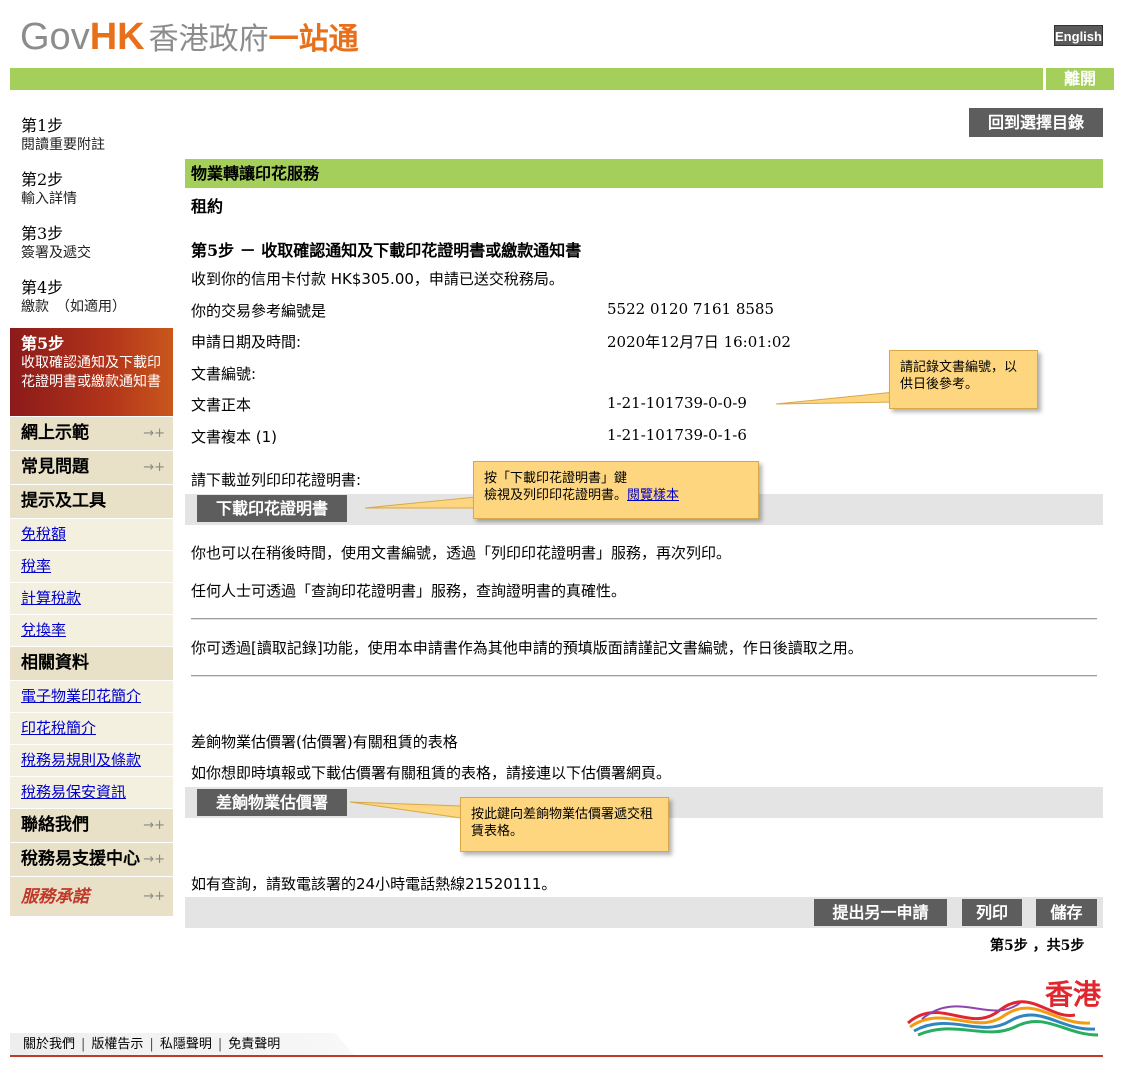 The height and width of the screenshot is (1087, 1126). Describe the element at coordinates (959, 376) in the screenshot. I see `tooltip-text: 請記錄文書編號，以供日後參考。` at that location.